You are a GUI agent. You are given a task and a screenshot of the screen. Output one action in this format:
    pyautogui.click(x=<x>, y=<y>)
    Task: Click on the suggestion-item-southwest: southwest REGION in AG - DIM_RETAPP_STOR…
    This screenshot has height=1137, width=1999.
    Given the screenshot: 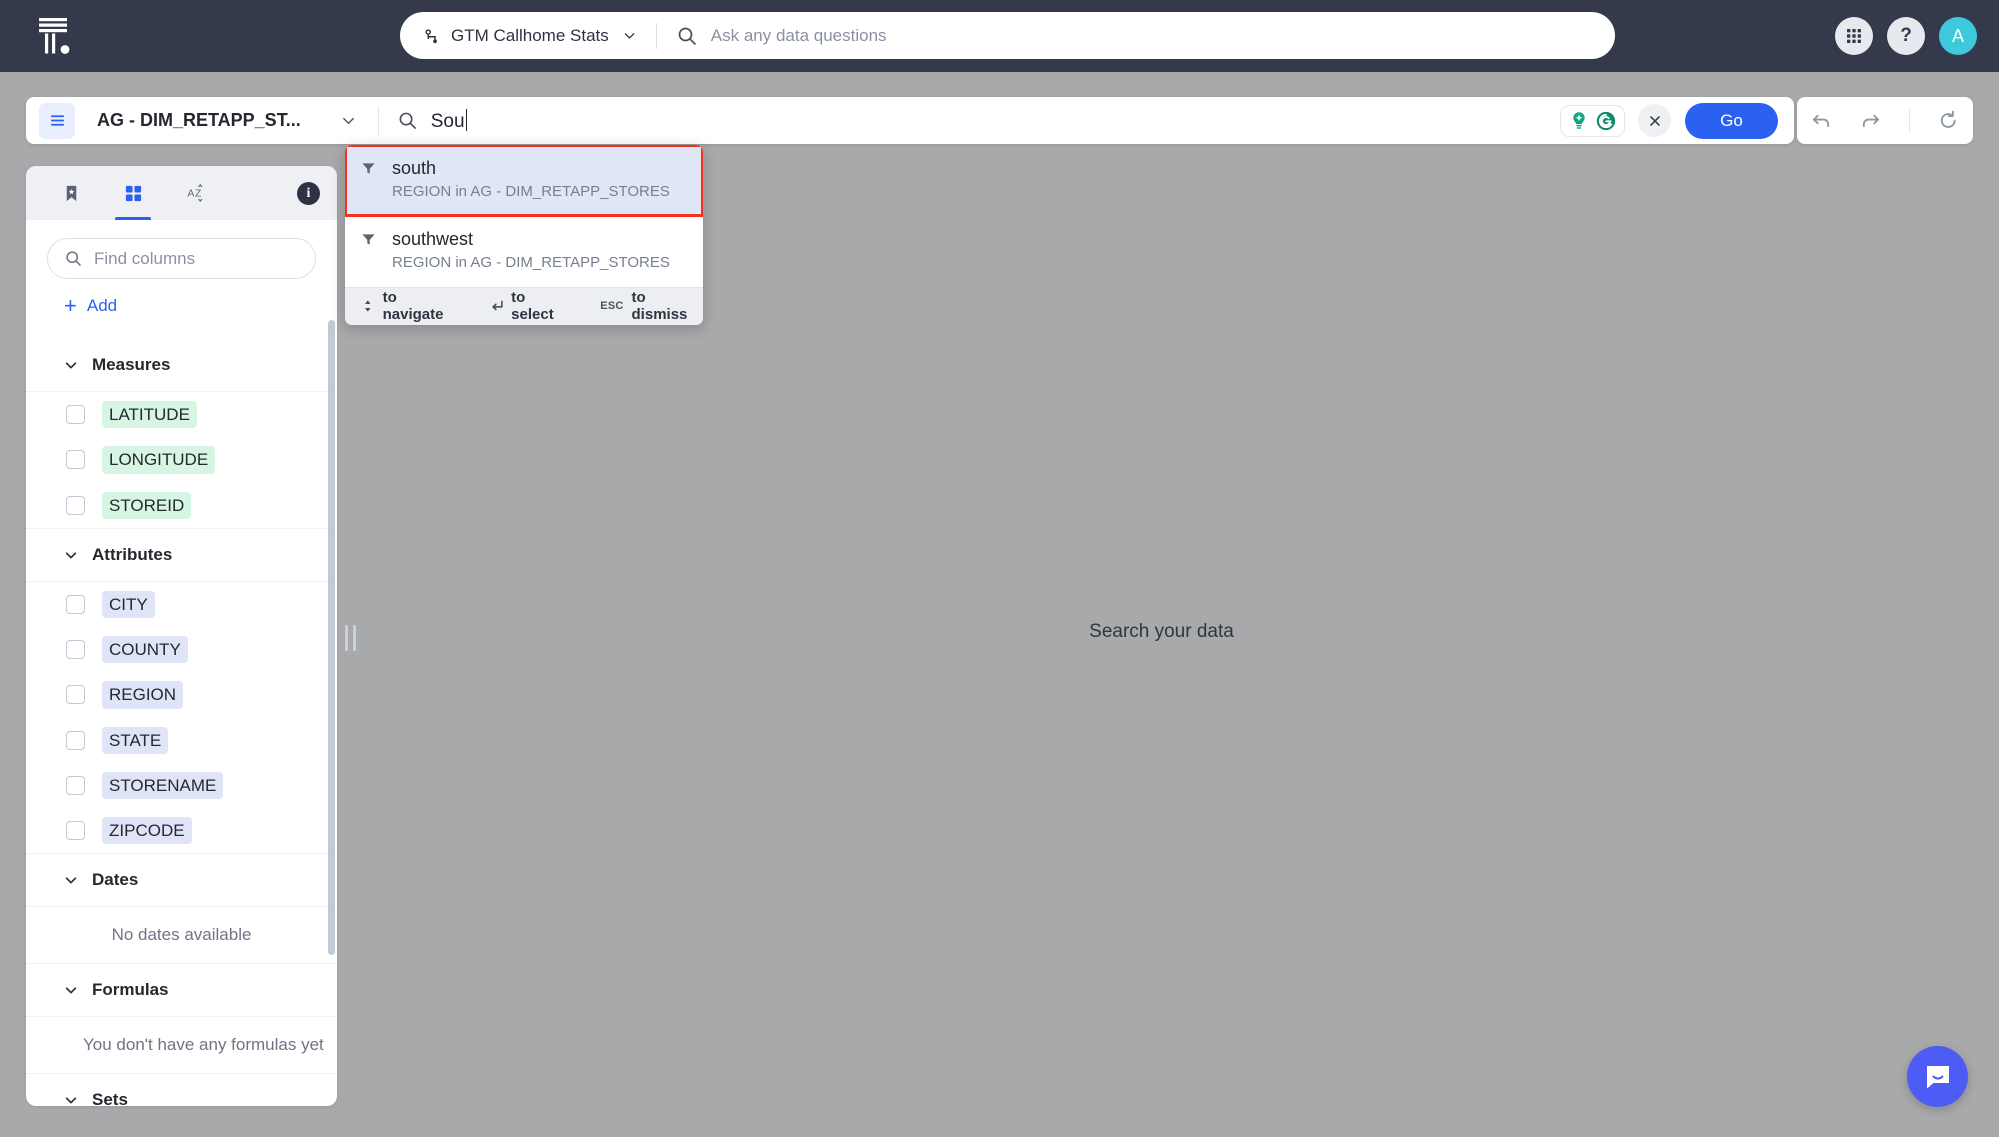 What is the action you would take?
    pyautogui.click(x=524, y=251)
    